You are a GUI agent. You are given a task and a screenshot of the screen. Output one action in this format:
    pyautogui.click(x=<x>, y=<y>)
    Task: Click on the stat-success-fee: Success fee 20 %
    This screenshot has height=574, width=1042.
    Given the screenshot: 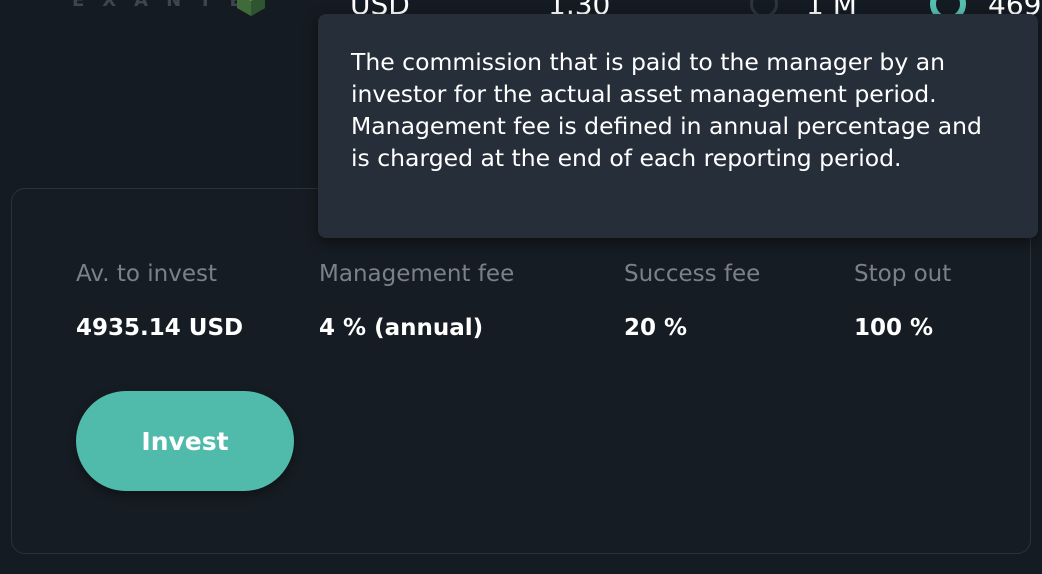 What is the action you would take?
    pyautogui.click(x=692, y=301)
    